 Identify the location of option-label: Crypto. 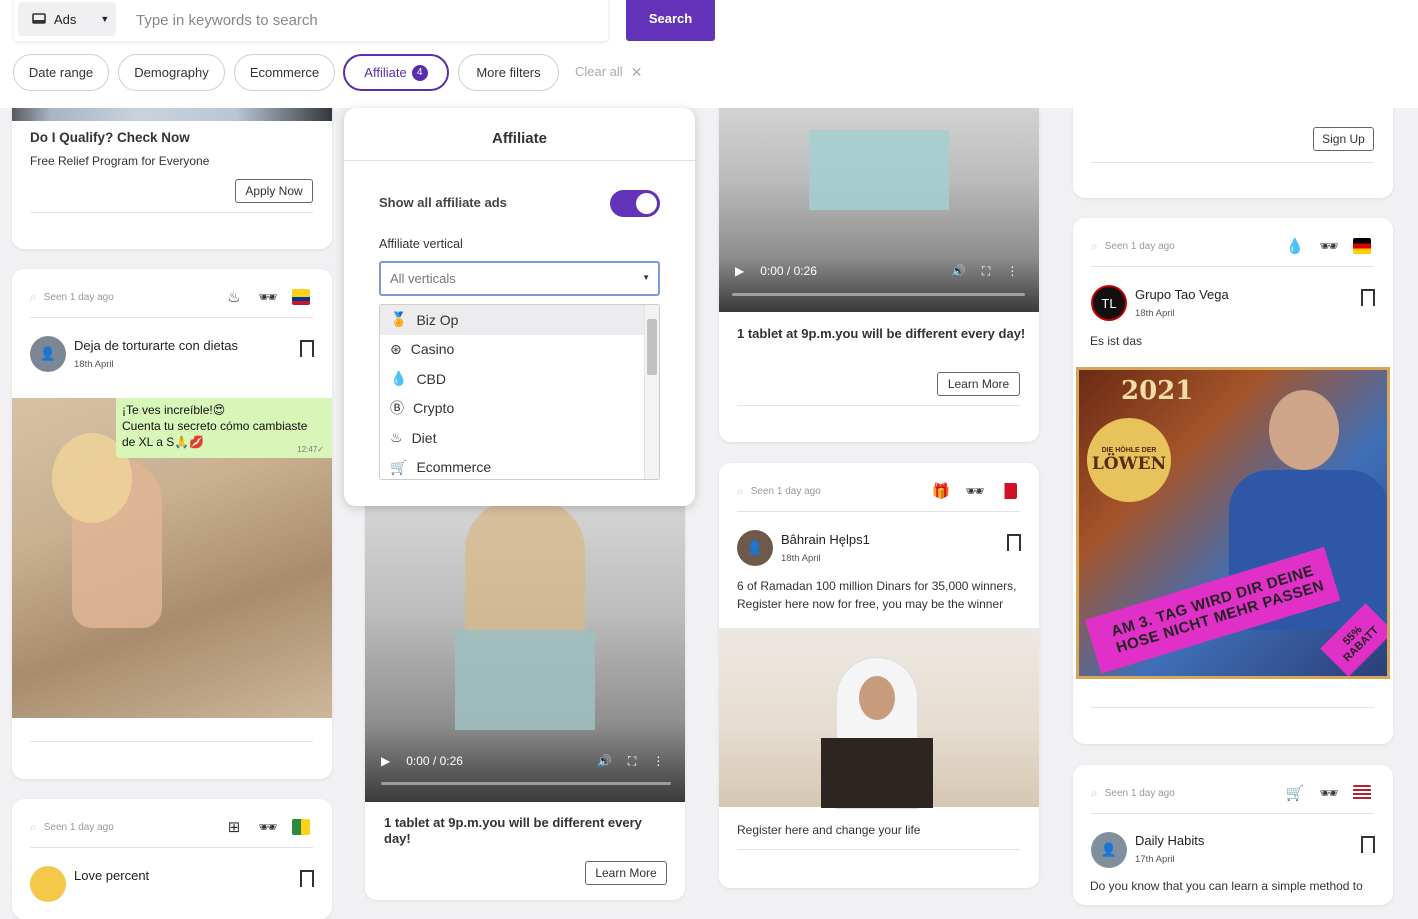
(434, 408).